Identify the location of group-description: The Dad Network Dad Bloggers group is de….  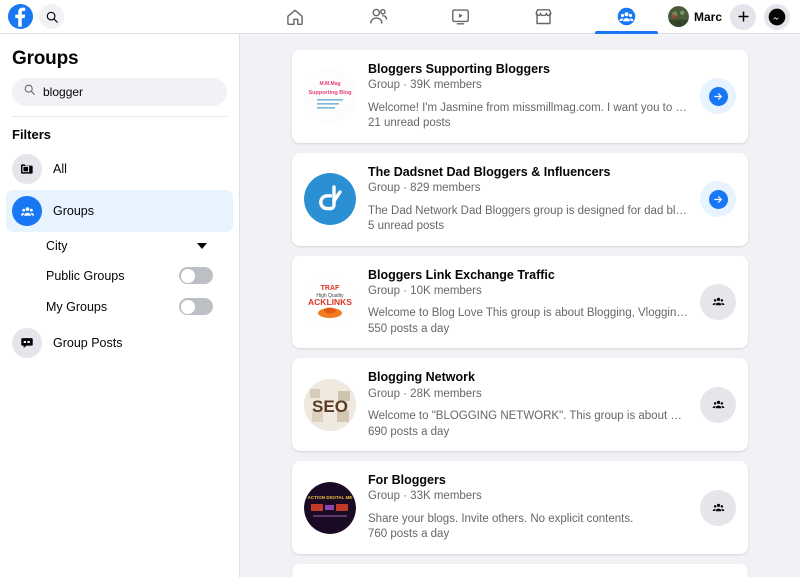
(528, 210).